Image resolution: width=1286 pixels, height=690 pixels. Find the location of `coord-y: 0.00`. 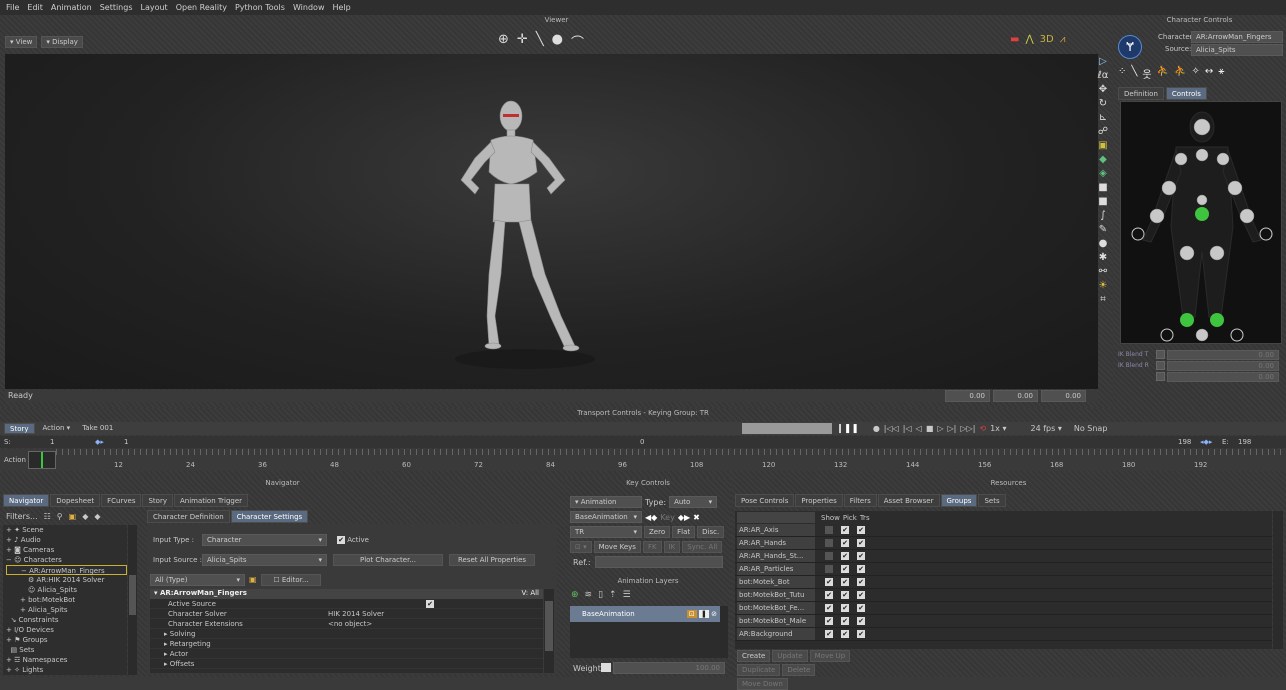

coord-y: 0.00 is located at coordinates (1015, 396).